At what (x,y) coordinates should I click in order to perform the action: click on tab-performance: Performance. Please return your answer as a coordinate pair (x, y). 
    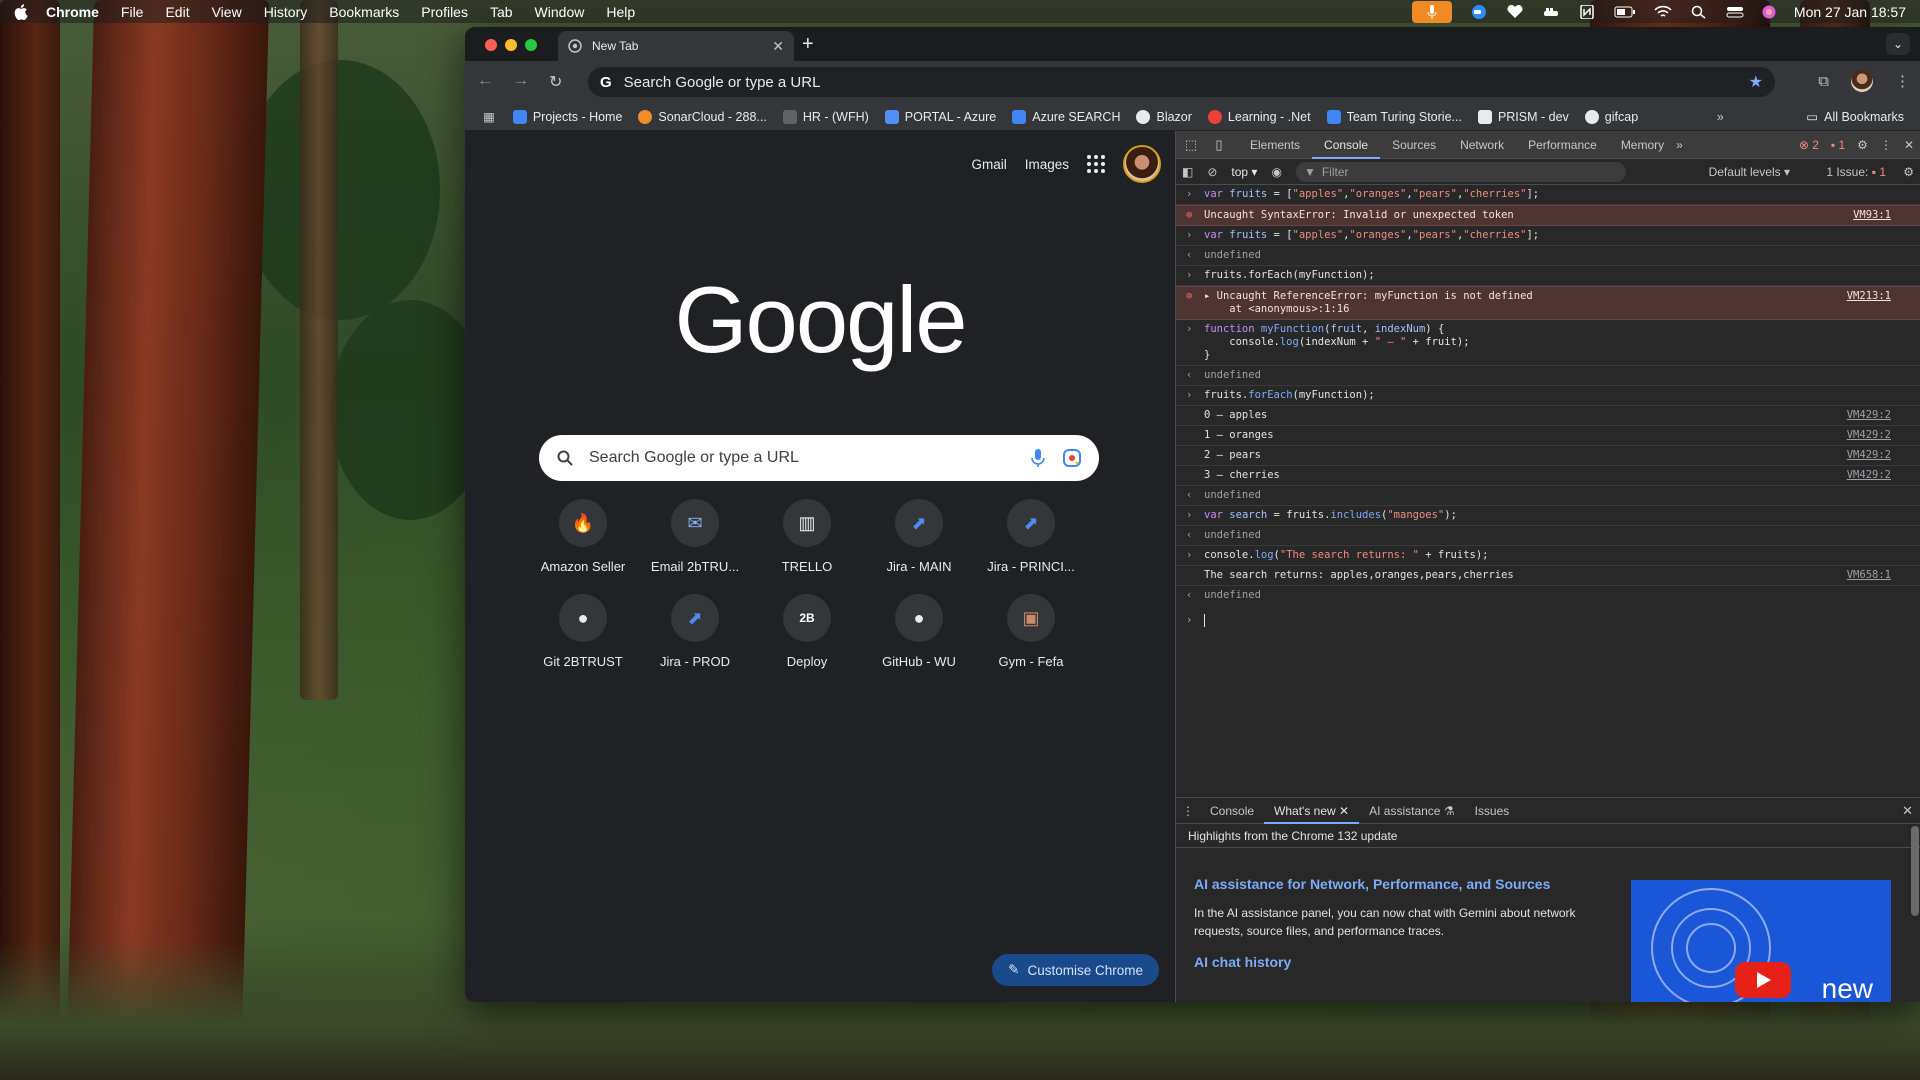
    Looking at the image, I should click on (1562, 145).